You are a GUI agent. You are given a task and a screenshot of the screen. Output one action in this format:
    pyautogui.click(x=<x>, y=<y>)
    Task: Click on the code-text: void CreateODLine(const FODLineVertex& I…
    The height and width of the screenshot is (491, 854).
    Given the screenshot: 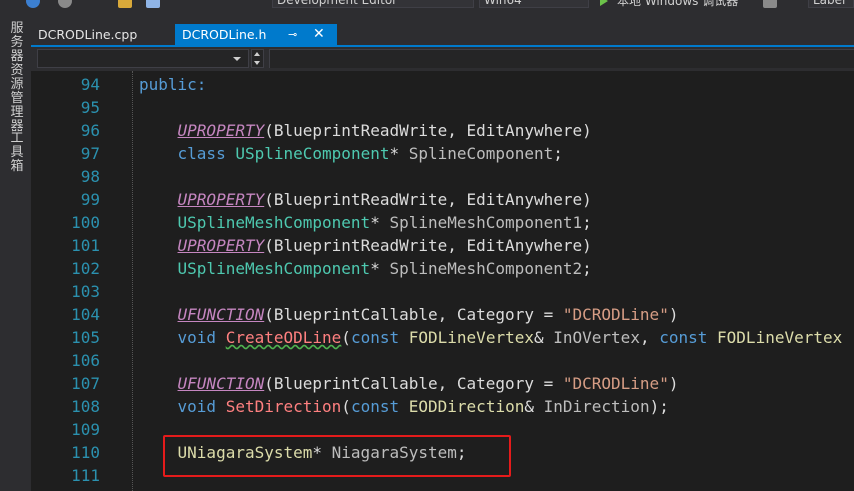 What is the action you would take?
    pyautogui.click(x=491, y=337)
    